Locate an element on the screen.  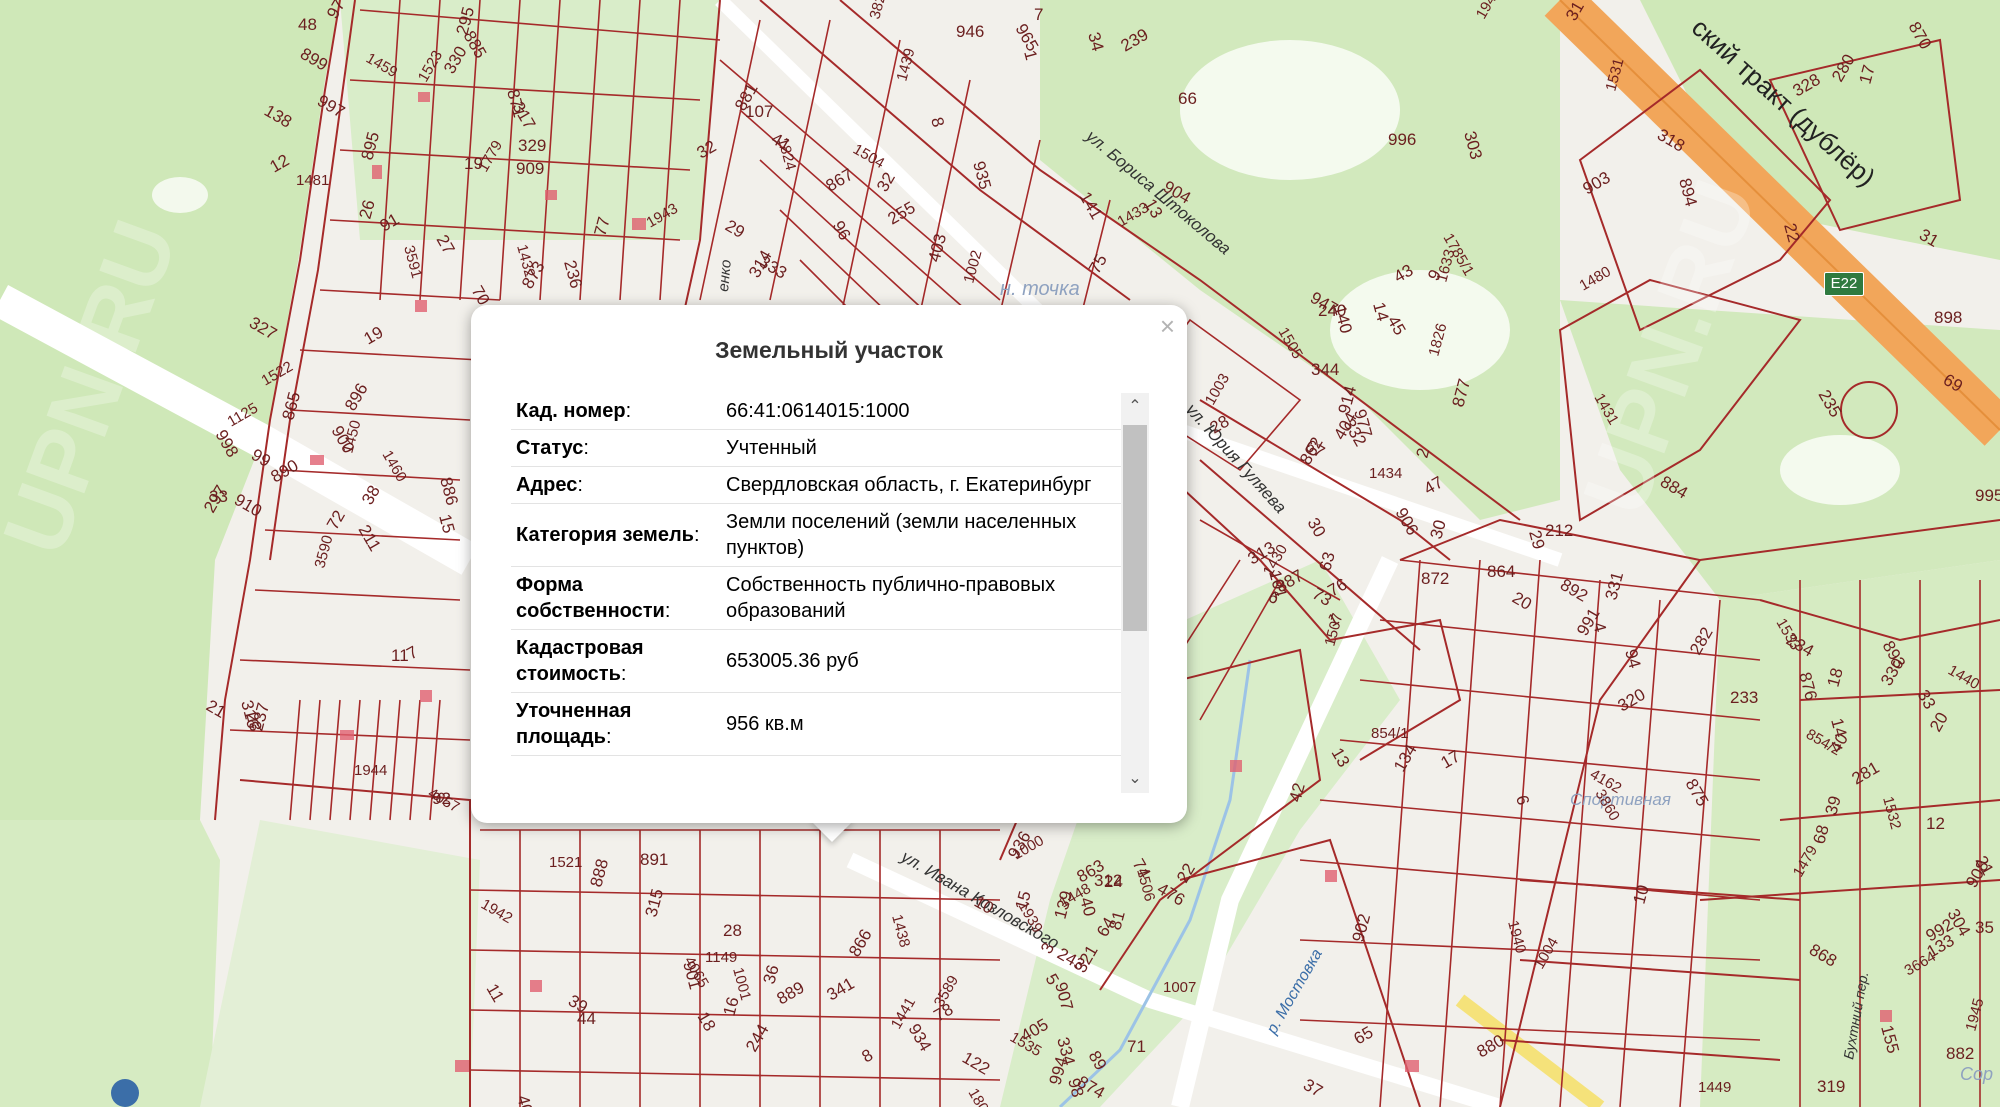
info-value: Свердловская область, г. Екатеринбург is located at coordinates (921, 485).